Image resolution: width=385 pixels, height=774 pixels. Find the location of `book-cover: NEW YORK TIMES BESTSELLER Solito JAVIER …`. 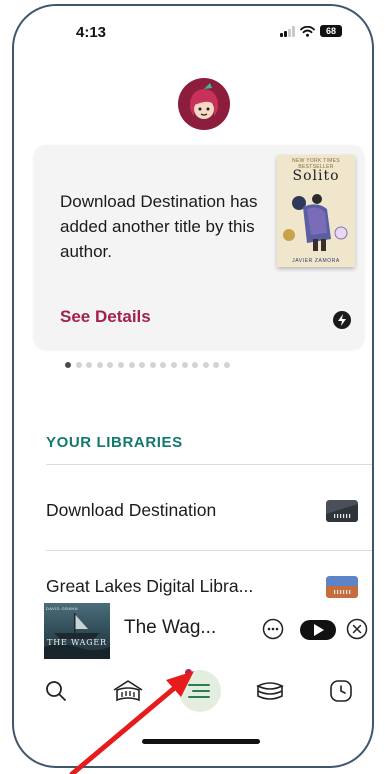

book-cover: NEW YORK TIMES BESTSELLER Solito JAVIER … is located at coordinates (316, 211).